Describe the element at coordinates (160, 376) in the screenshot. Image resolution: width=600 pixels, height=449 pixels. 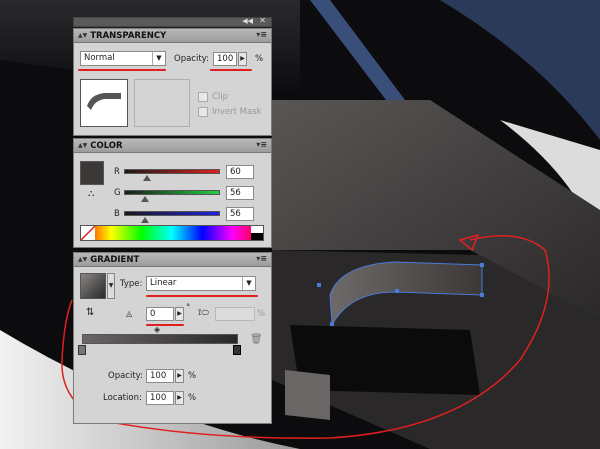
I see `stop-opacity-input: 100` at that location.